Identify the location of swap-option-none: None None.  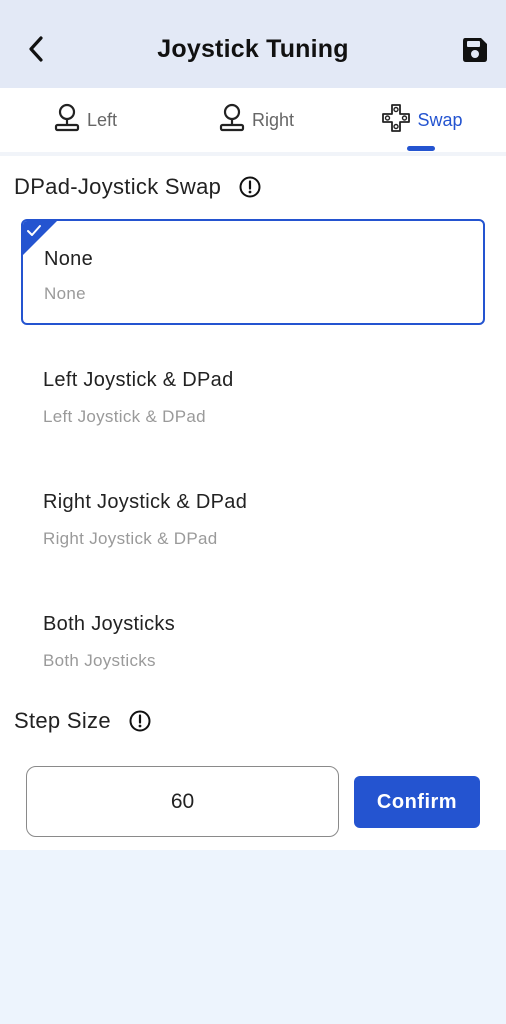
(253, 272).